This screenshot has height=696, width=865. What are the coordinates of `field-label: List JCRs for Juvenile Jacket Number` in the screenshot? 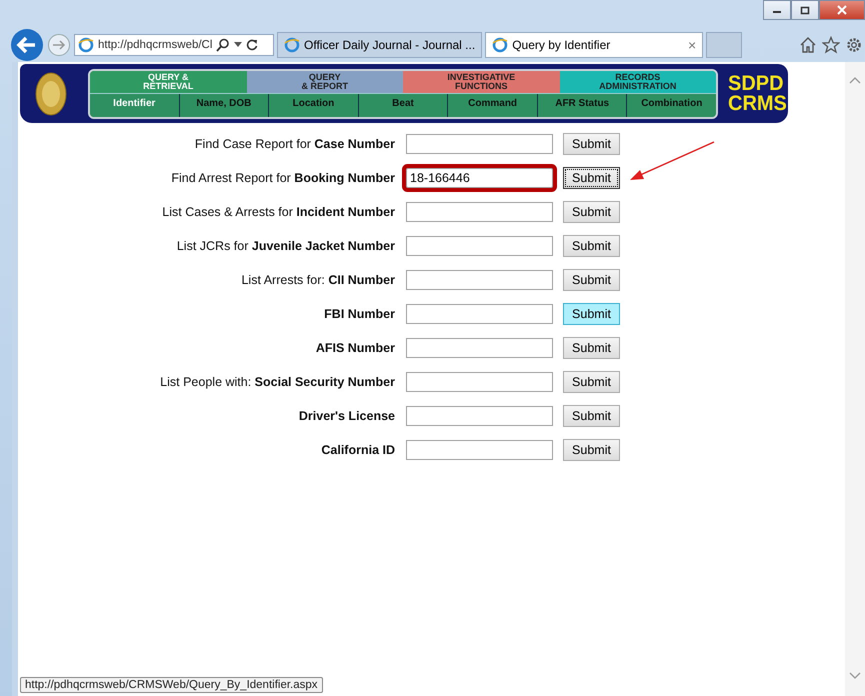 It's located at (285, 246).